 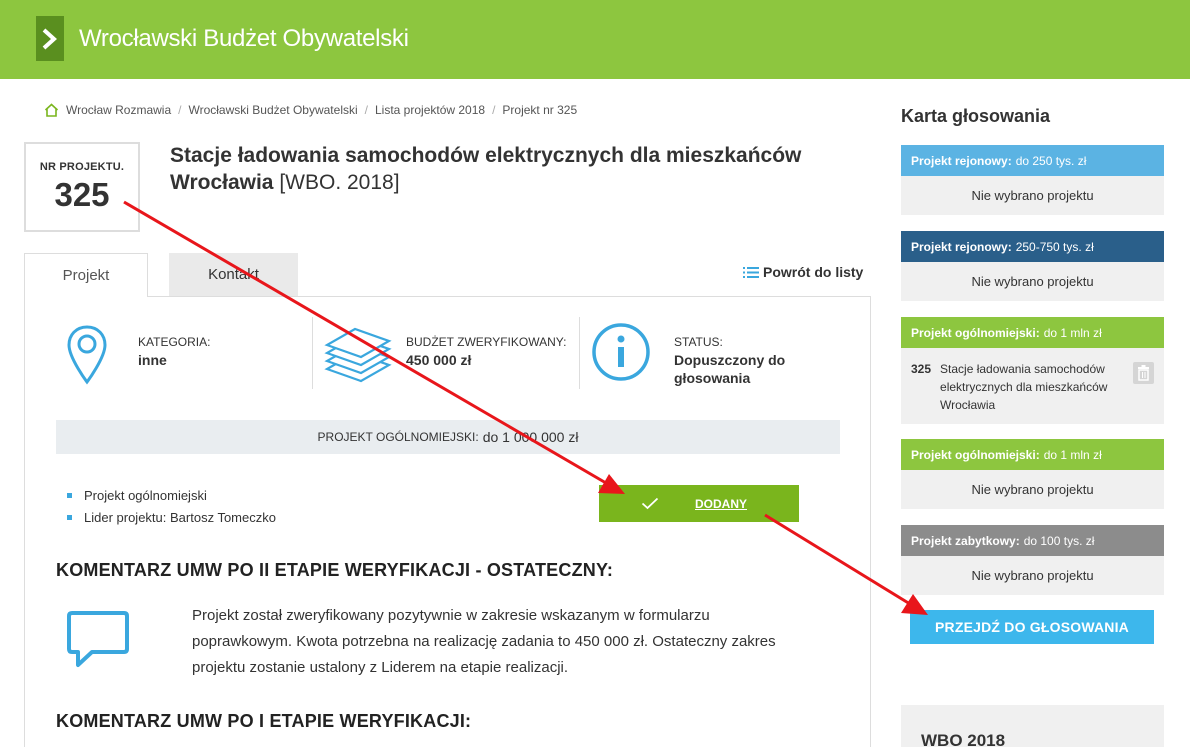 I want to click on category-info: KATEGORIA: inne, so click(x=174, y=371).